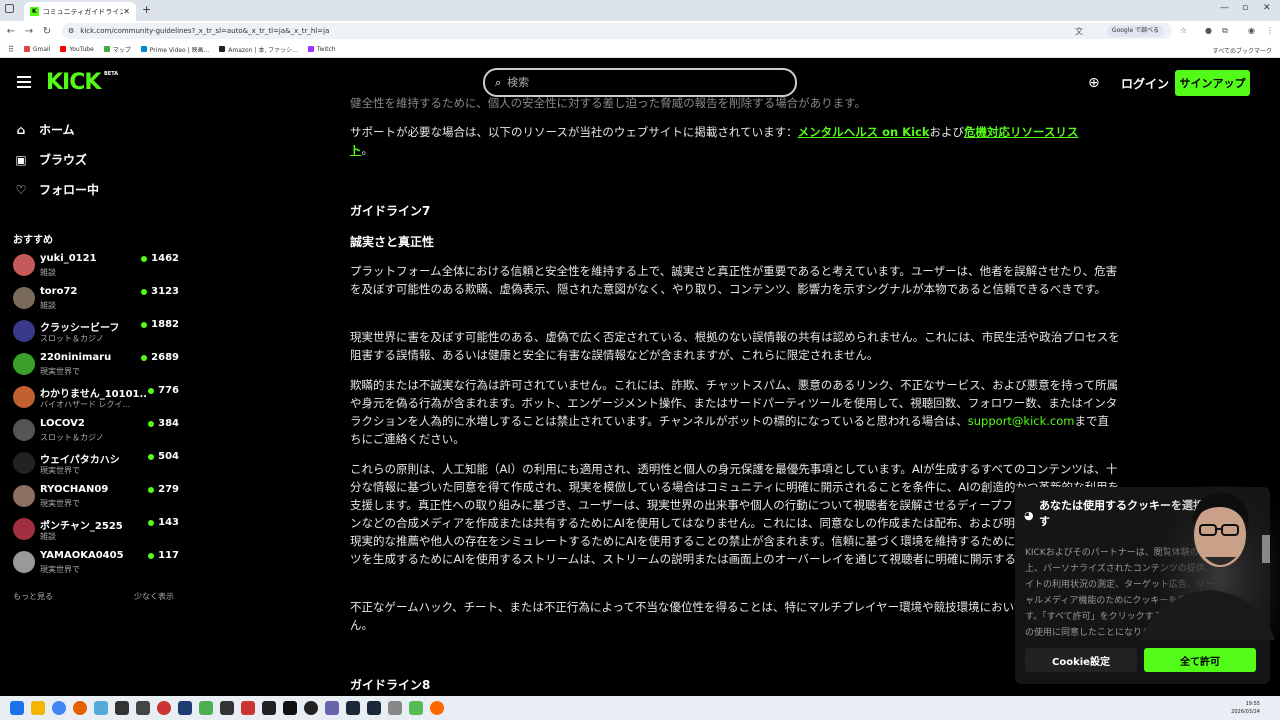  What do you see at coordinates (83, 11) in the screenshot?
I see `tab-title: コミュニティガイドライン - キックストリ` at bounding box center [83, 11].